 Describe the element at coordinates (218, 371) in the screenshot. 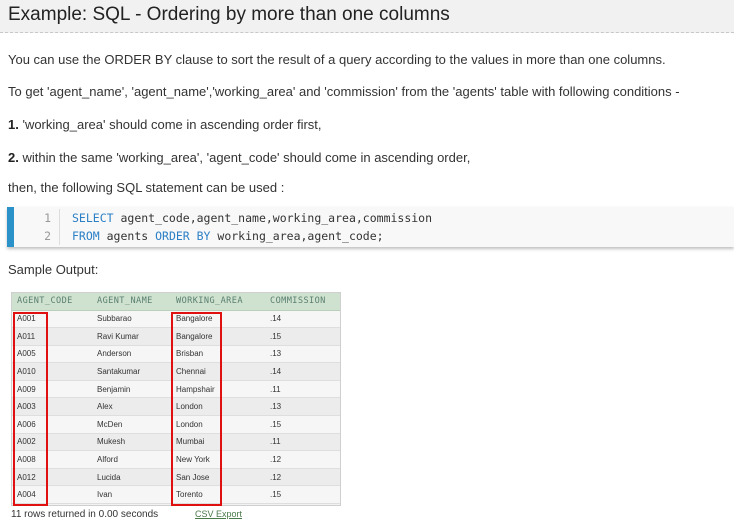

I see `table-cell: Chennai` at that location.